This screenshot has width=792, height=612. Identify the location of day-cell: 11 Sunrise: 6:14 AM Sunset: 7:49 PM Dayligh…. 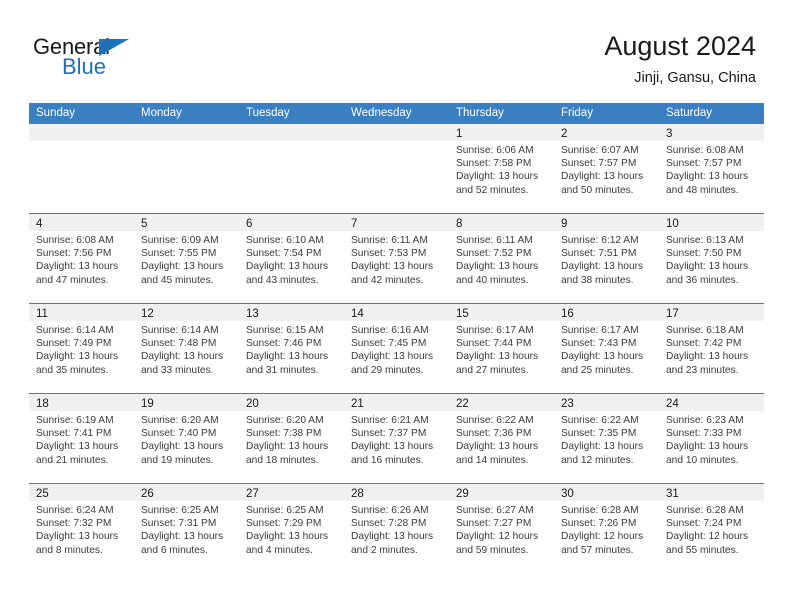
(81, 348).